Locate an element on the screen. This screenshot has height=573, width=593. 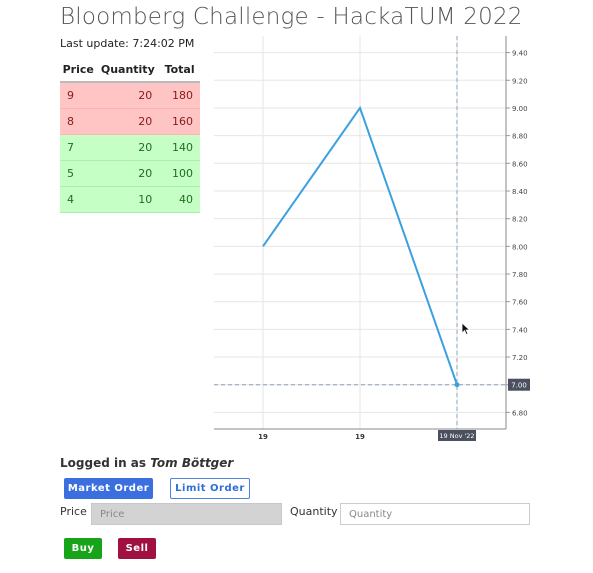
quantity-input is located at coordinates (435, 514).